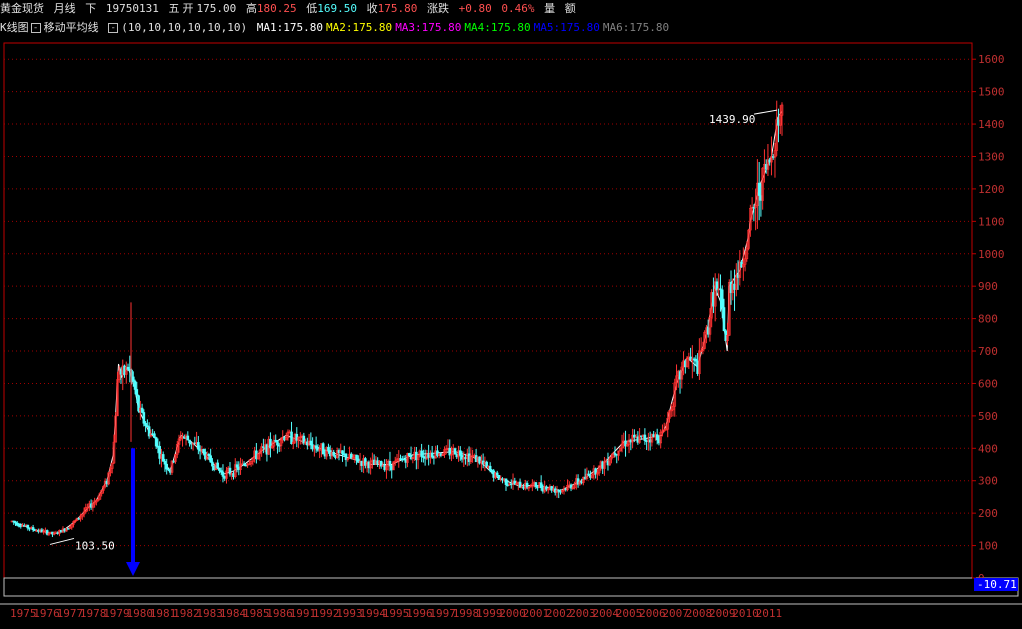 The height and width of the screenshot is (629, 1022). I want to click on y-tick-label: 1300, so click(991, 156).